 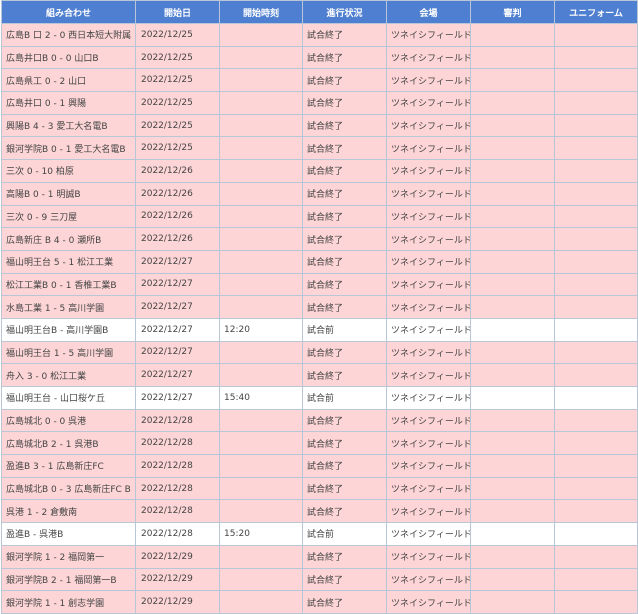 What do you see at coordinates (68, 443) in the screenshot?
I see `matchup-cell: 広島城北B 2 - 1 呉港B` at bounding box center [68, 443].